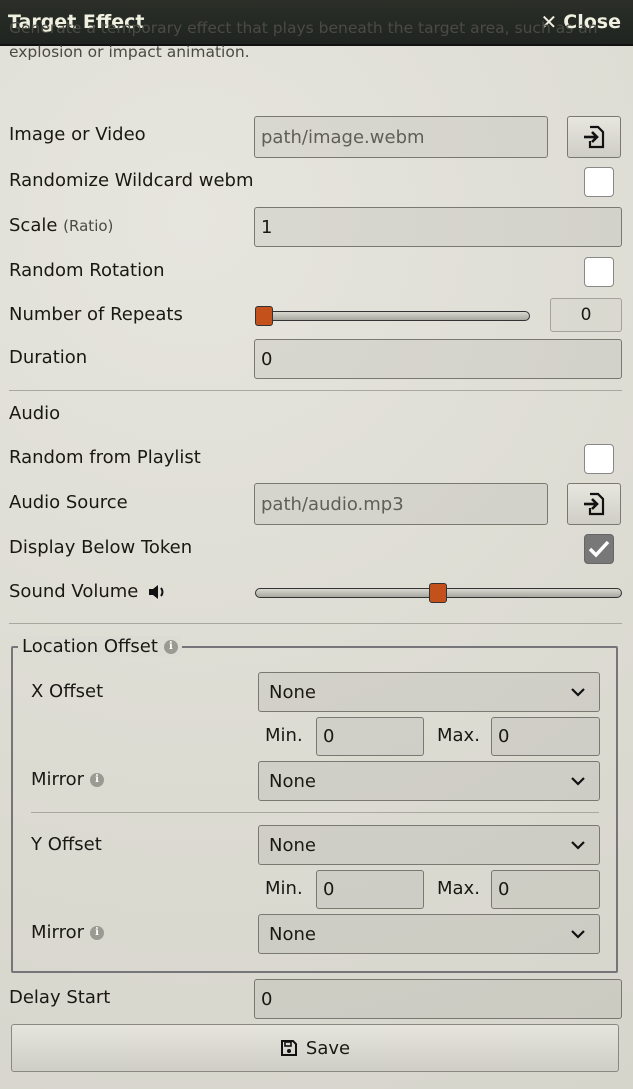  I want to click on repeats-slider-track, so click(392, 316).